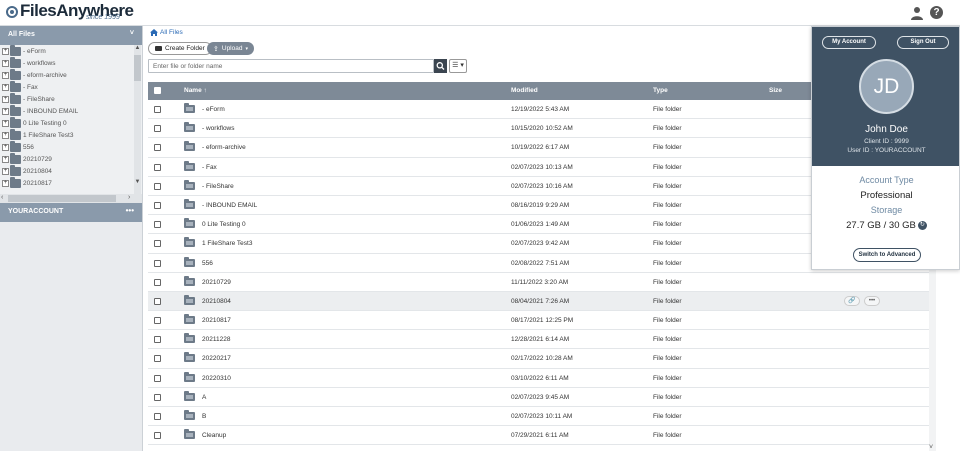 Image resolution: width=960 pixels, height=451 pixels. What do you see at coordinates (538, 321) in the screenshot?
I see `table-row: 20210817 08/17/2021 12:25 PM File folder` at bounding box center [538, 321].